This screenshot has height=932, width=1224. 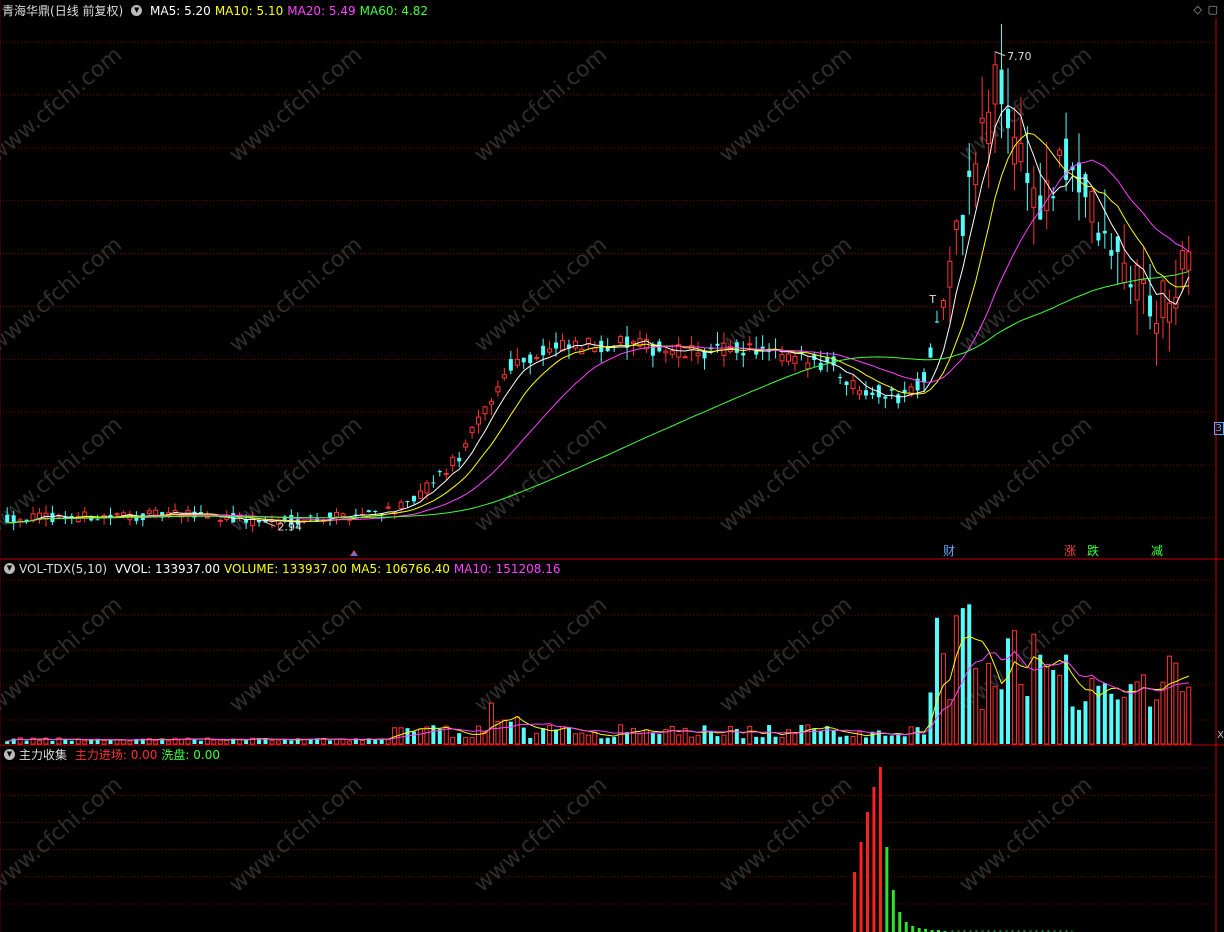 I want to click on event-badge-rise: 涨, so click(x=1070, y=551).